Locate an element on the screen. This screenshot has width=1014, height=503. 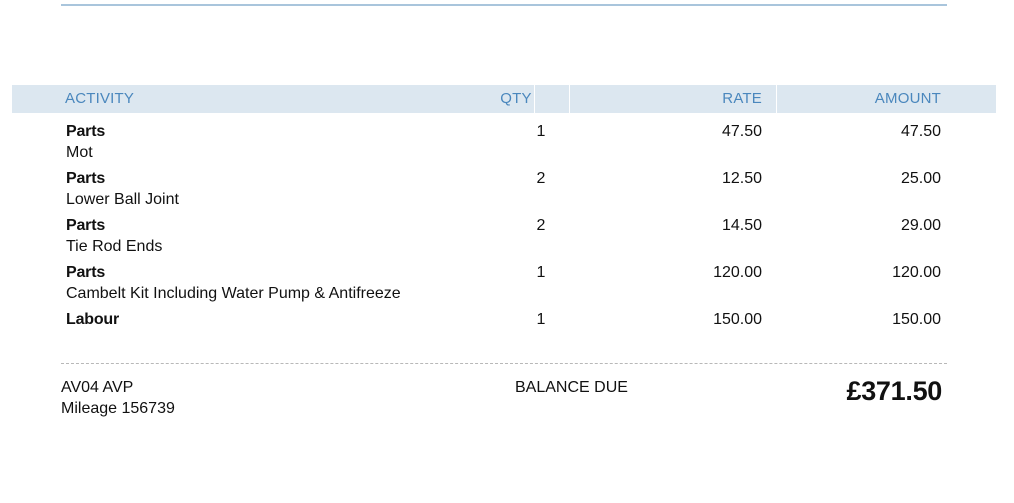
amount-cell: 29.00 is located at coordinates (920, 225).